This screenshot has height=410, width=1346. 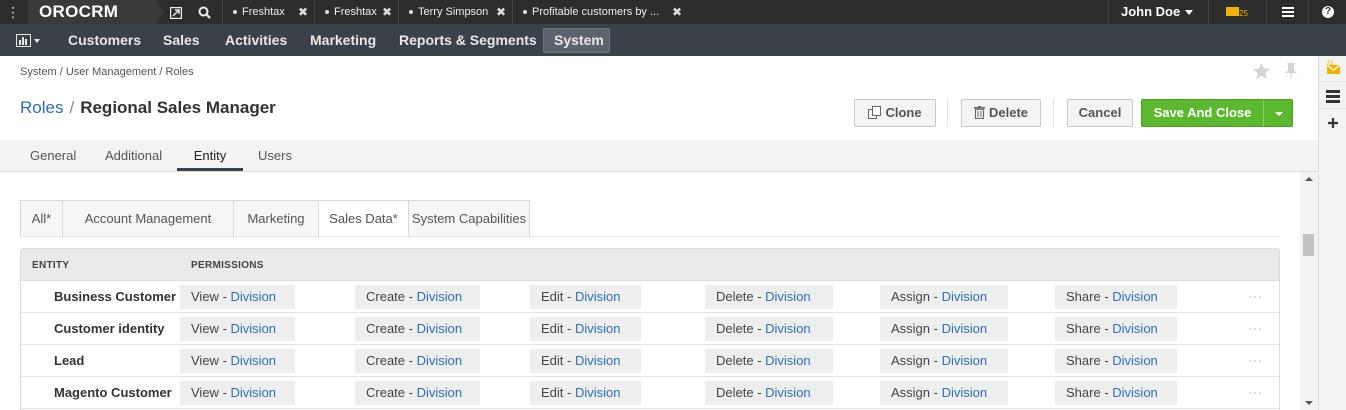 I want to click on clone-button: Clone, so click(x=895, y=113).